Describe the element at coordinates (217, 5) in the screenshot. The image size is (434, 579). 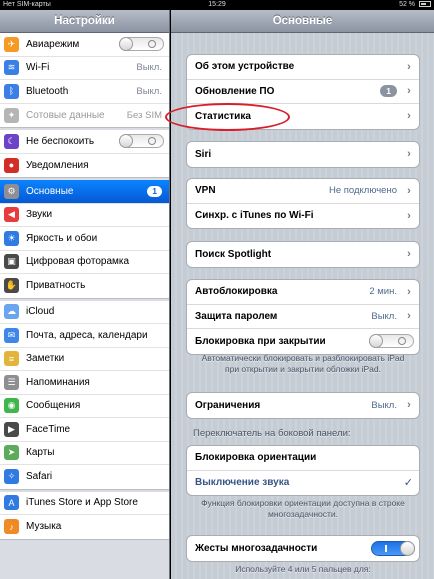
I see `status-bar: Нет SIM-карты 15:29 52 %` at that location.